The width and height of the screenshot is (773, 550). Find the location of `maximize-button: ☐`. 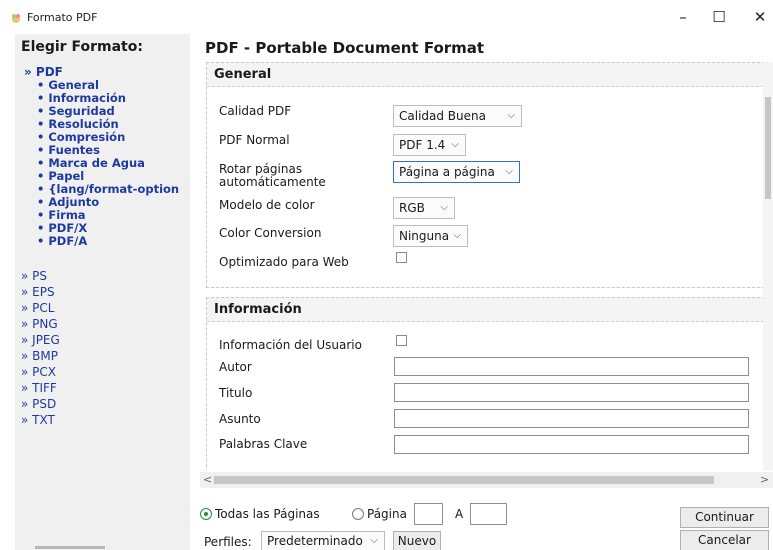

maximize-button: ☐ is located at coordinates (719, 17).